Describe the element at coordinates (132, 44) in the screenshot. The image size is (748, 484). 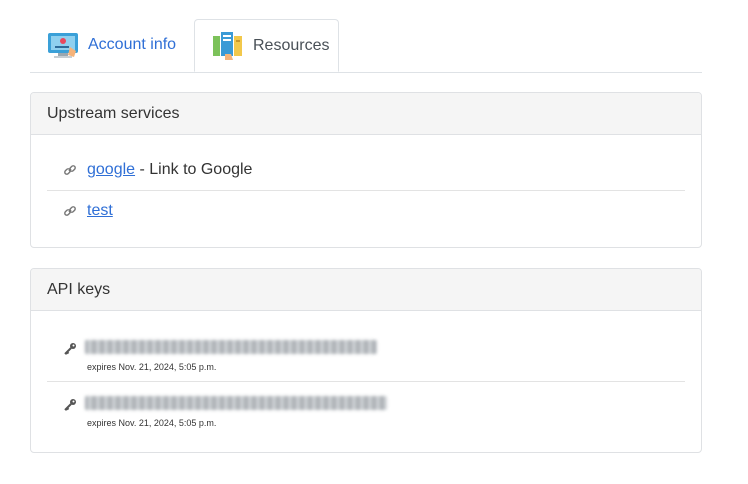
I see `tab-account-info-label: Account info` at that location.